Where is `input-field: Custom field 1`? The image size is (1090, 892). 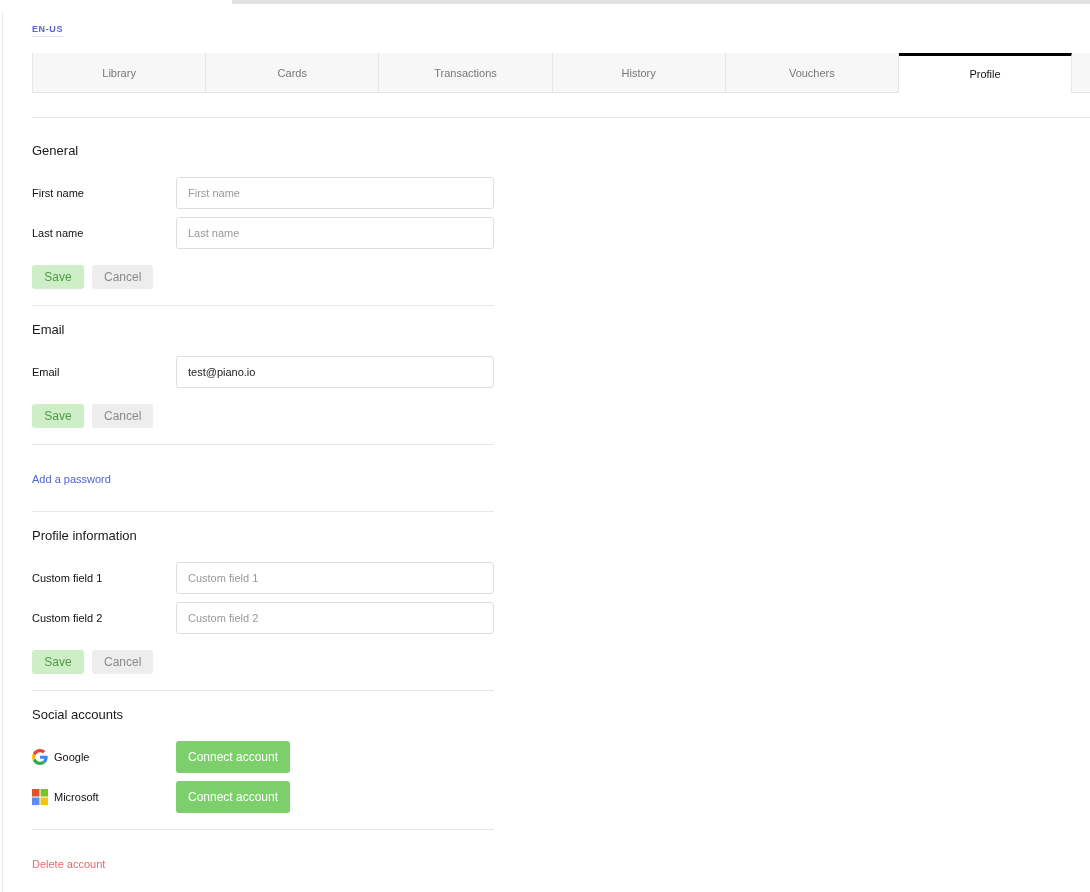 input-field: Custom field 1 is located at coordinates (335, 578).